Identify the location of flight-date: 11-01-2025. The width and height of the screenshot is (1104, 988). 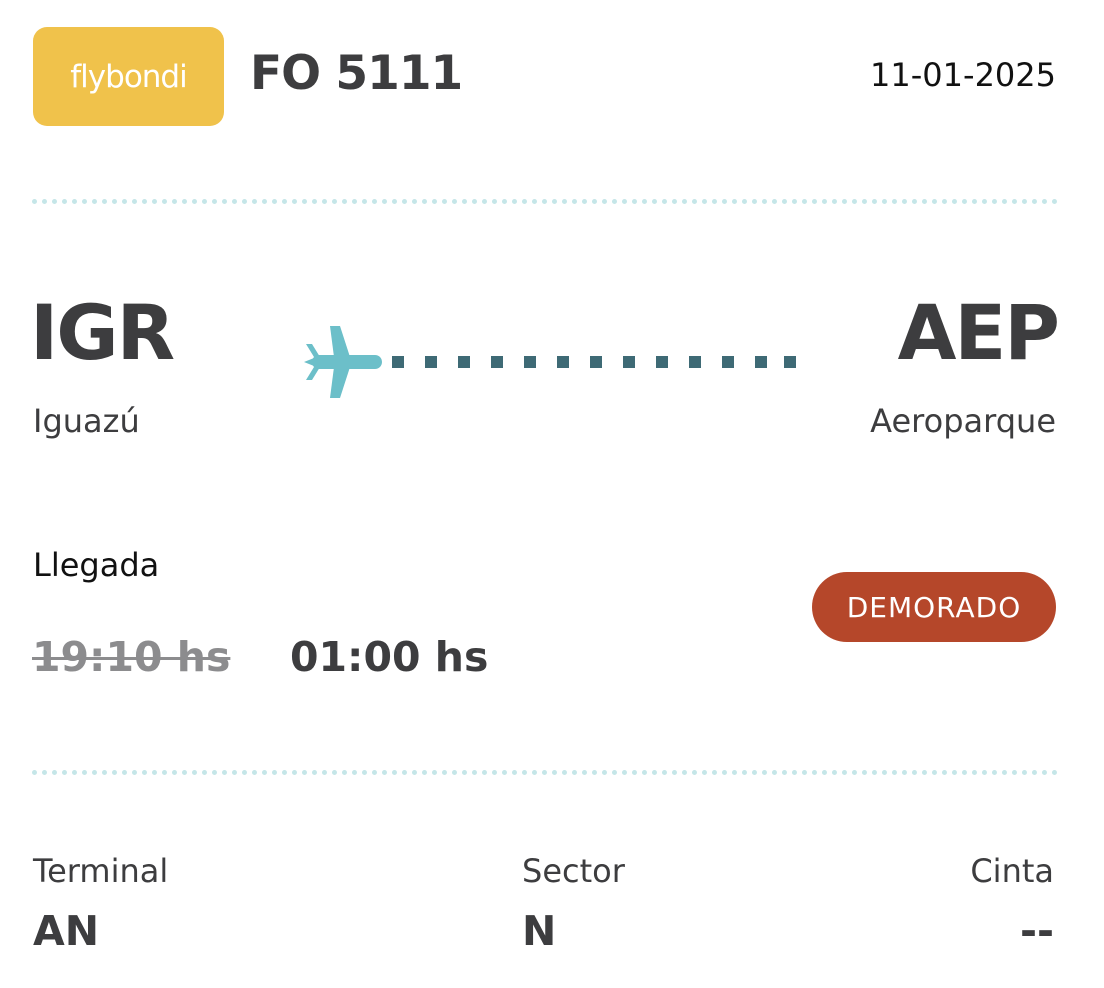
(963, 75).